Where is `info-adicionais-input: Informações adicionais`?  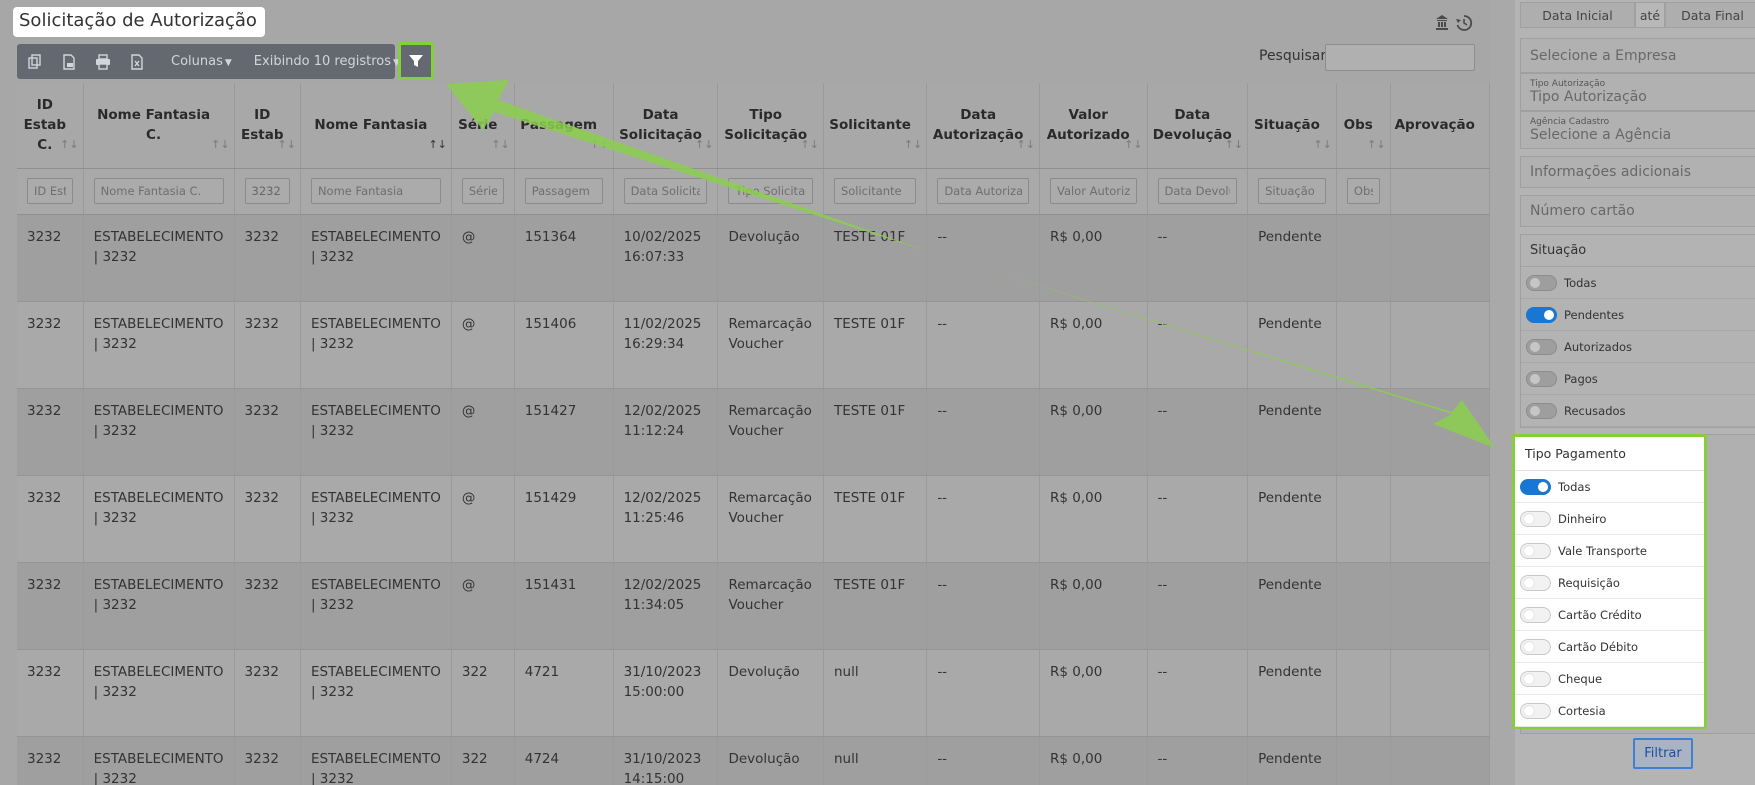
info-adicionais-input: Informações adicionais is located at coordinates (1637, 172).